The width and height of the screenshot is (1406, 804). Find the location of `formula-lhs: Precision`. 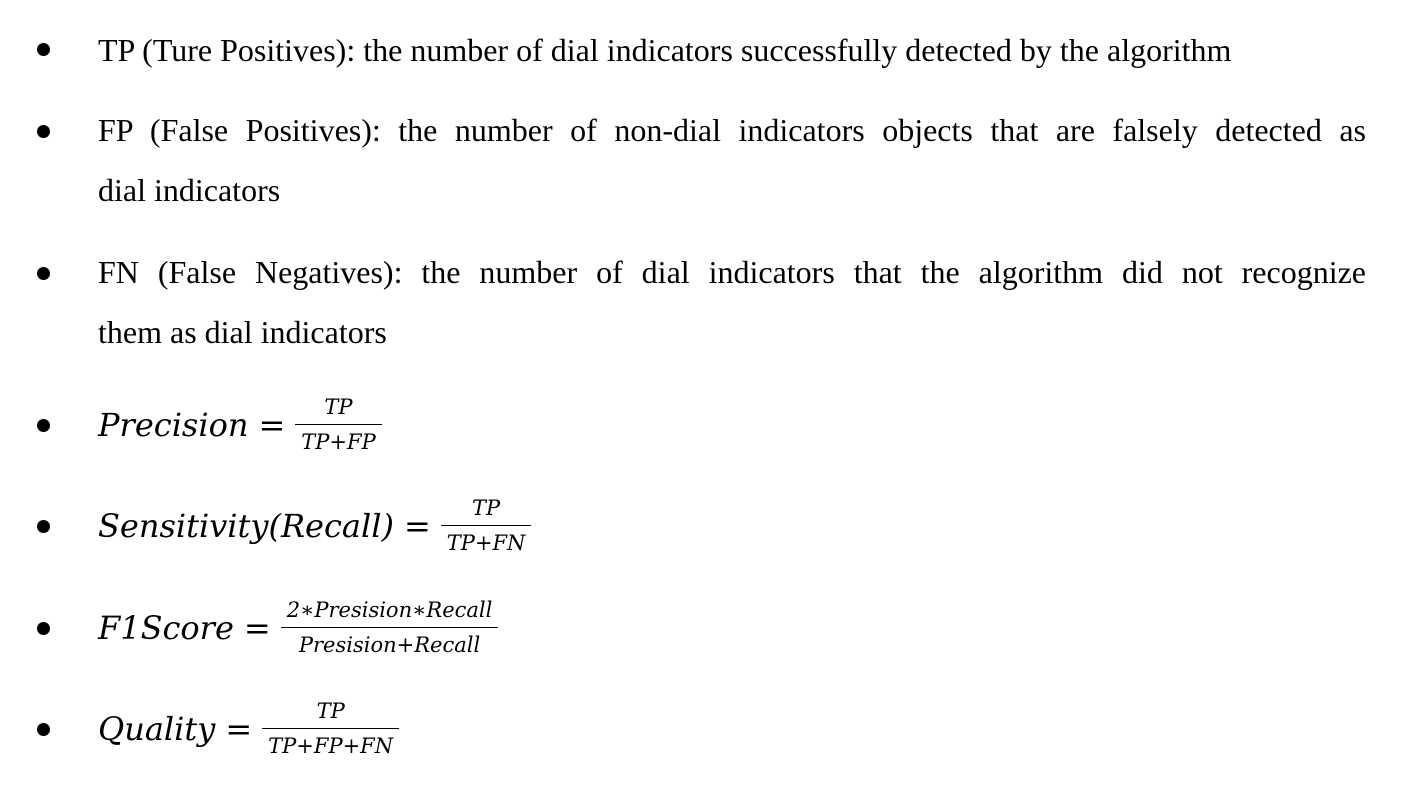

formula-lhs: Precision is located at coordinates (173, 425).